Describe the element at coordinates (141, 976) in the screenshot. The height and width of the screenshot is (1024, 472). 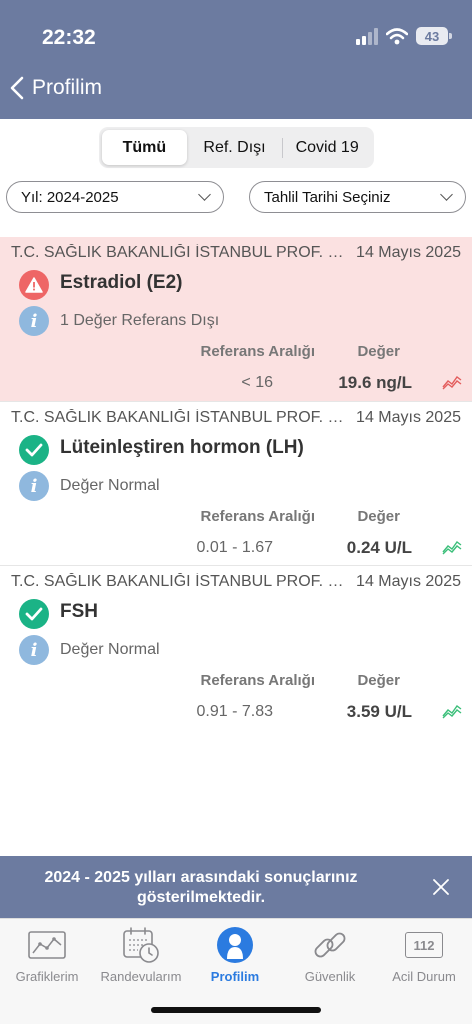
I see `tab-label: Randevularım` at that location.